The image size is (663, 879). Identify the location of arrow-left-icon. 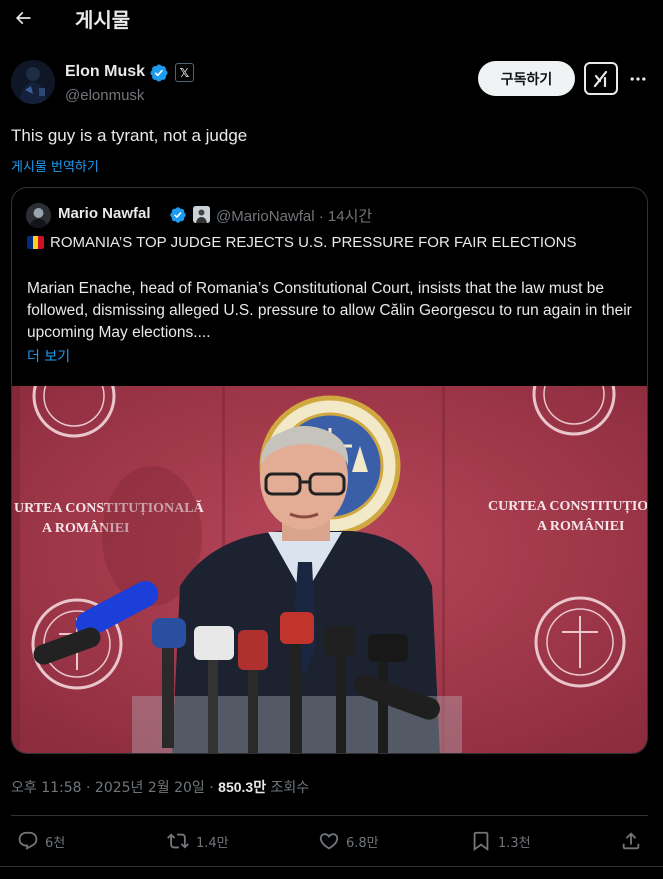
(23, 18).